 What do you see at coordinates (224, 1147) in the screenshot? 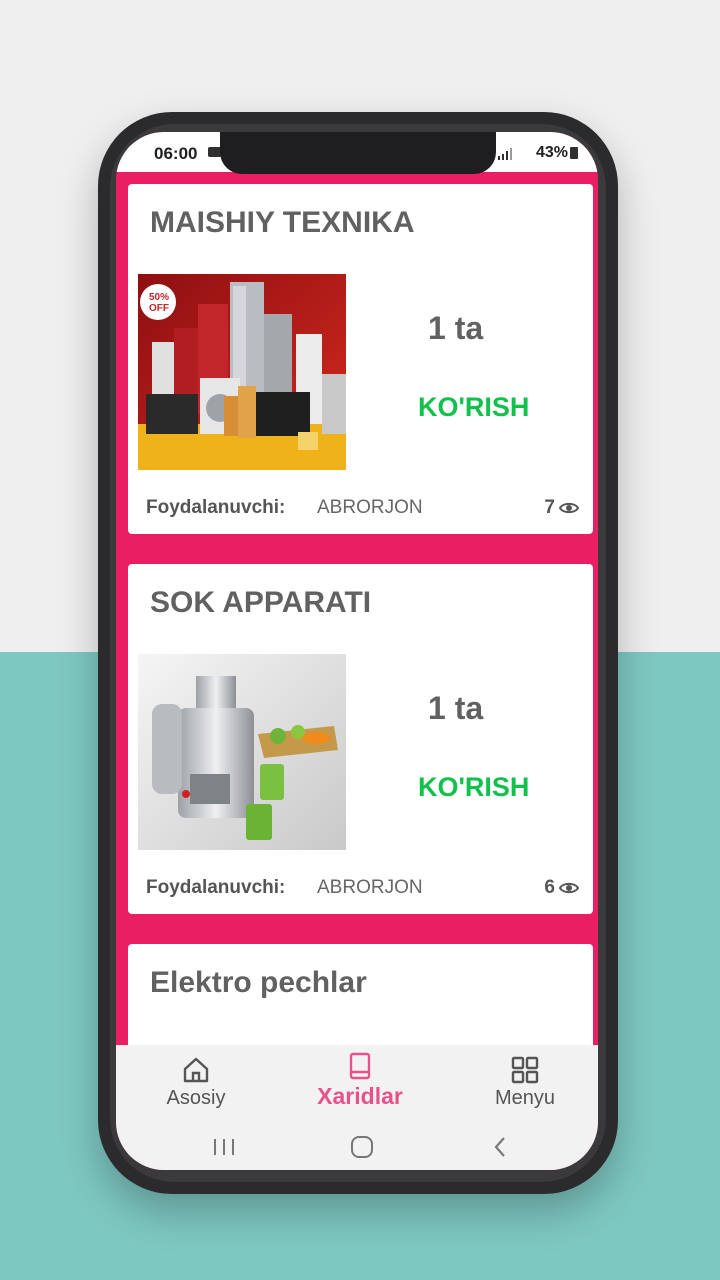
I see `recent-apps-icon` at bounding box center [224, 1147].